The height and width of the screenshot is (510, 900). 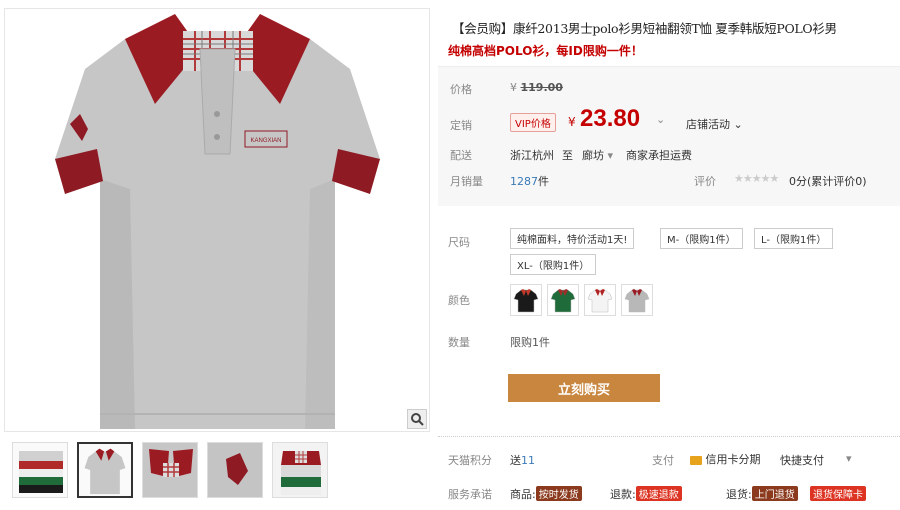 What do you see at coordinates (461, 125) in the screenshot?
I see `promo-label: 定销` at bounding box center [461, 125].